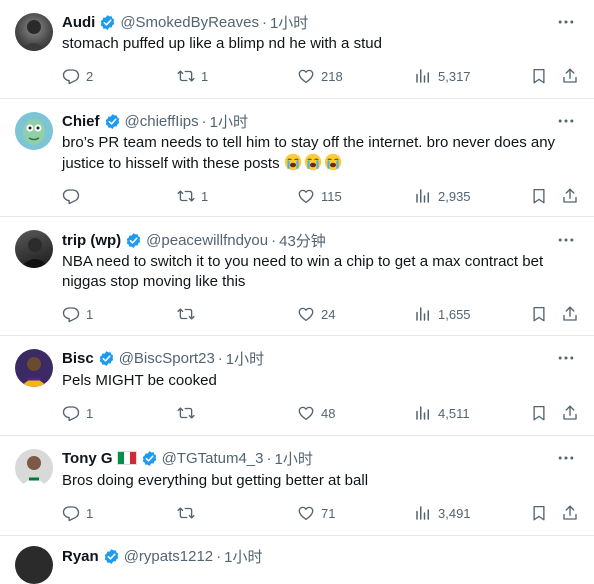  Describe the element at coordinates (328, 314) in the screenshot. I see `like-count: 24` at that location.